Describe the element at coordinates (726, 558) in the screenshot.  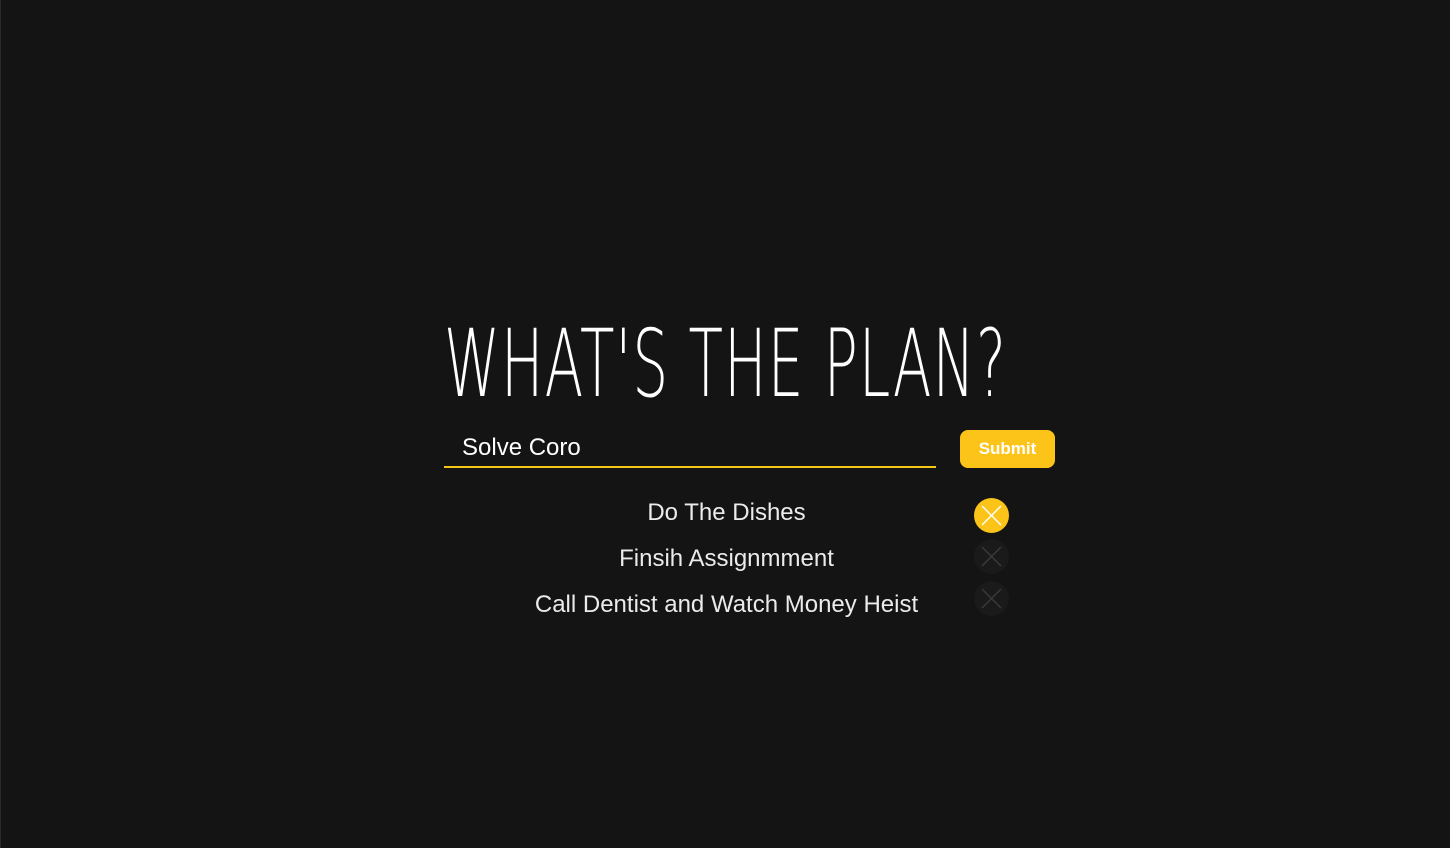
I see `todo-item-text: Finsih Assignmment` at that location.